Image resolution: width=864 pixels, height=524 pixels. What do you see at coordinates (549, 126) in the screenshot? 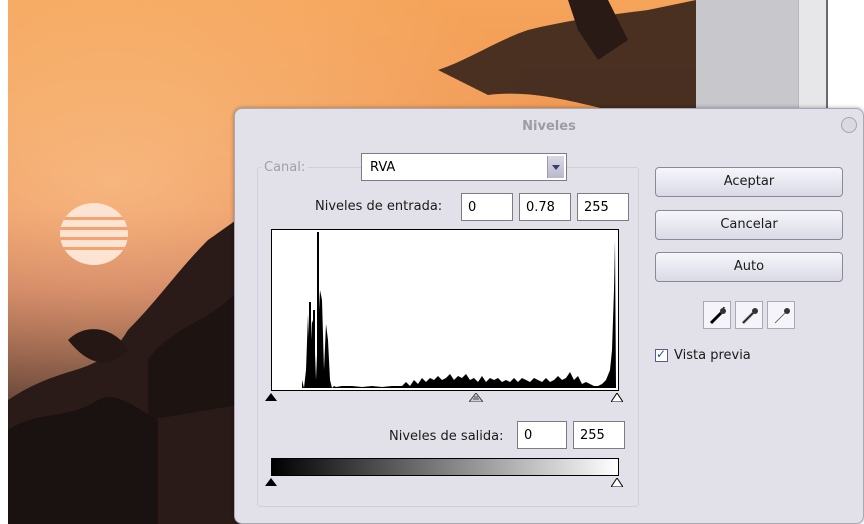
I see `dialog-title: Niveles` at bounding box center [549, 126].